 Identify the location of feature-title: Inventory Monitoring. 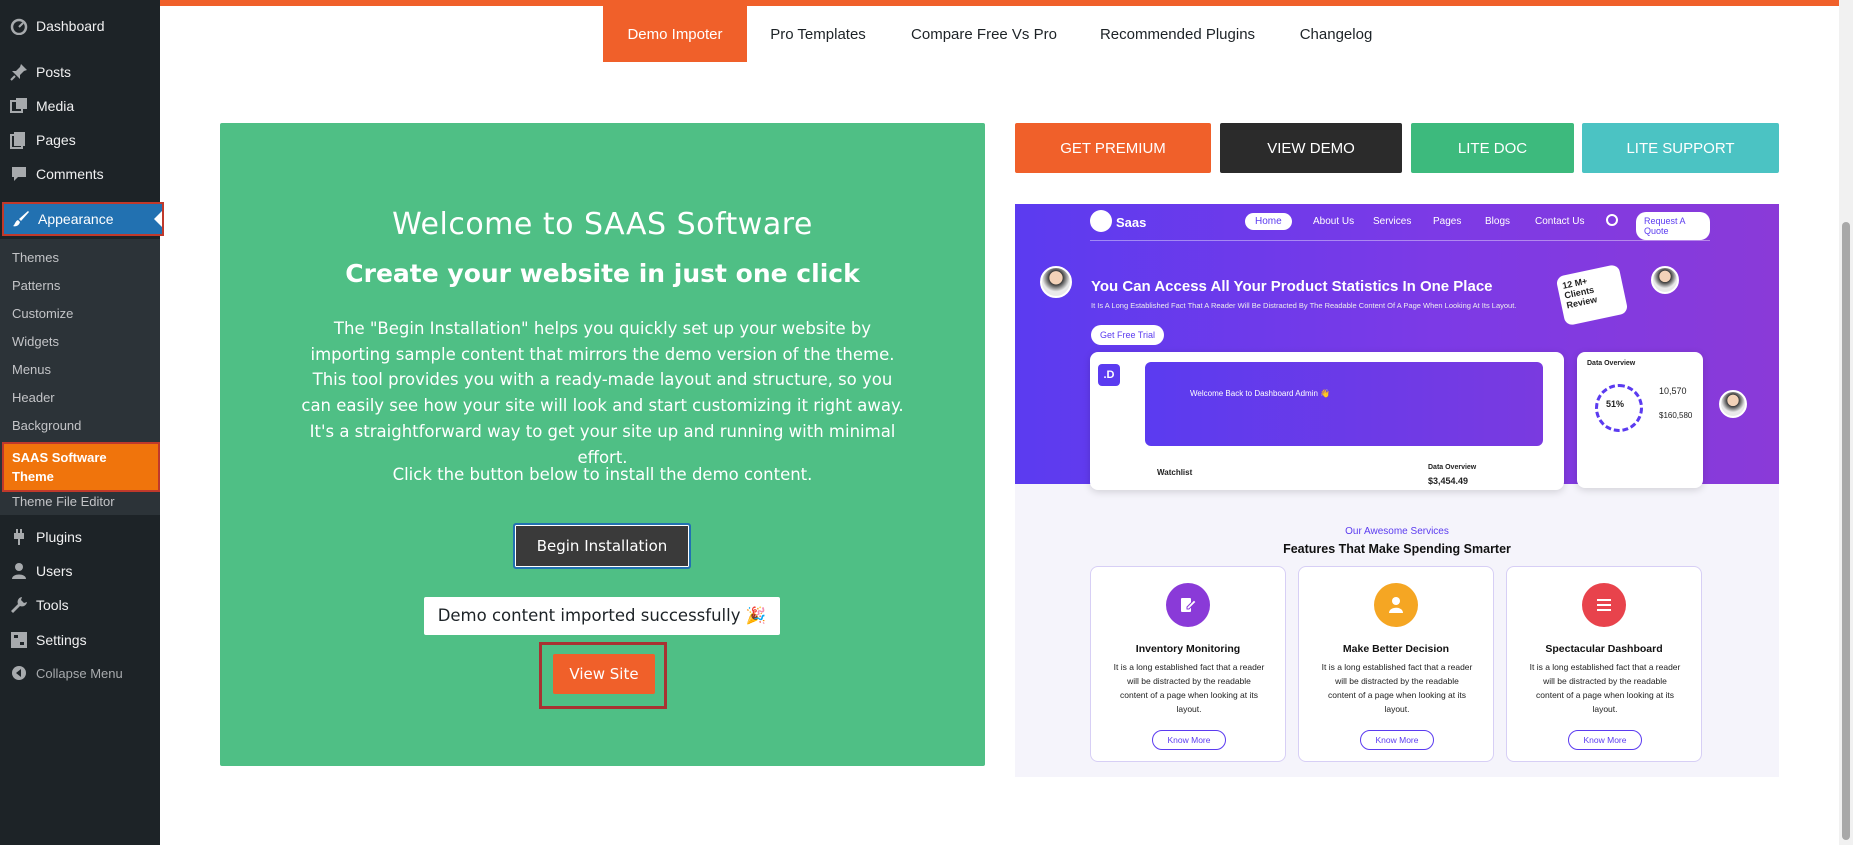
(1188, 649).